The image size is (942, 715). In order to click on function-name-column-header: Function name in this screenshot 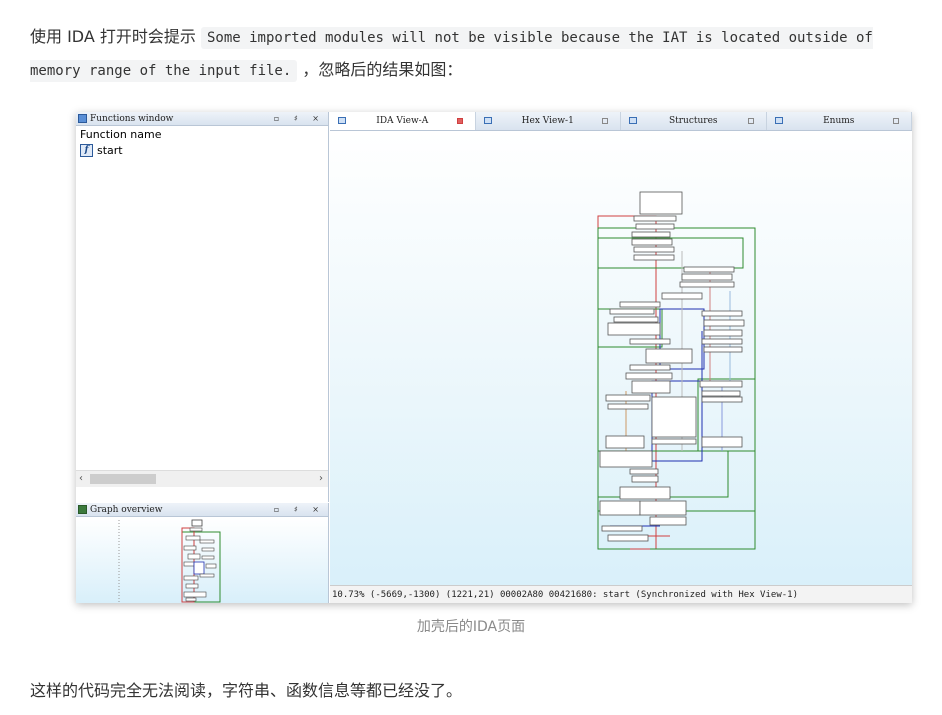, I will do `click(202, 134)`.